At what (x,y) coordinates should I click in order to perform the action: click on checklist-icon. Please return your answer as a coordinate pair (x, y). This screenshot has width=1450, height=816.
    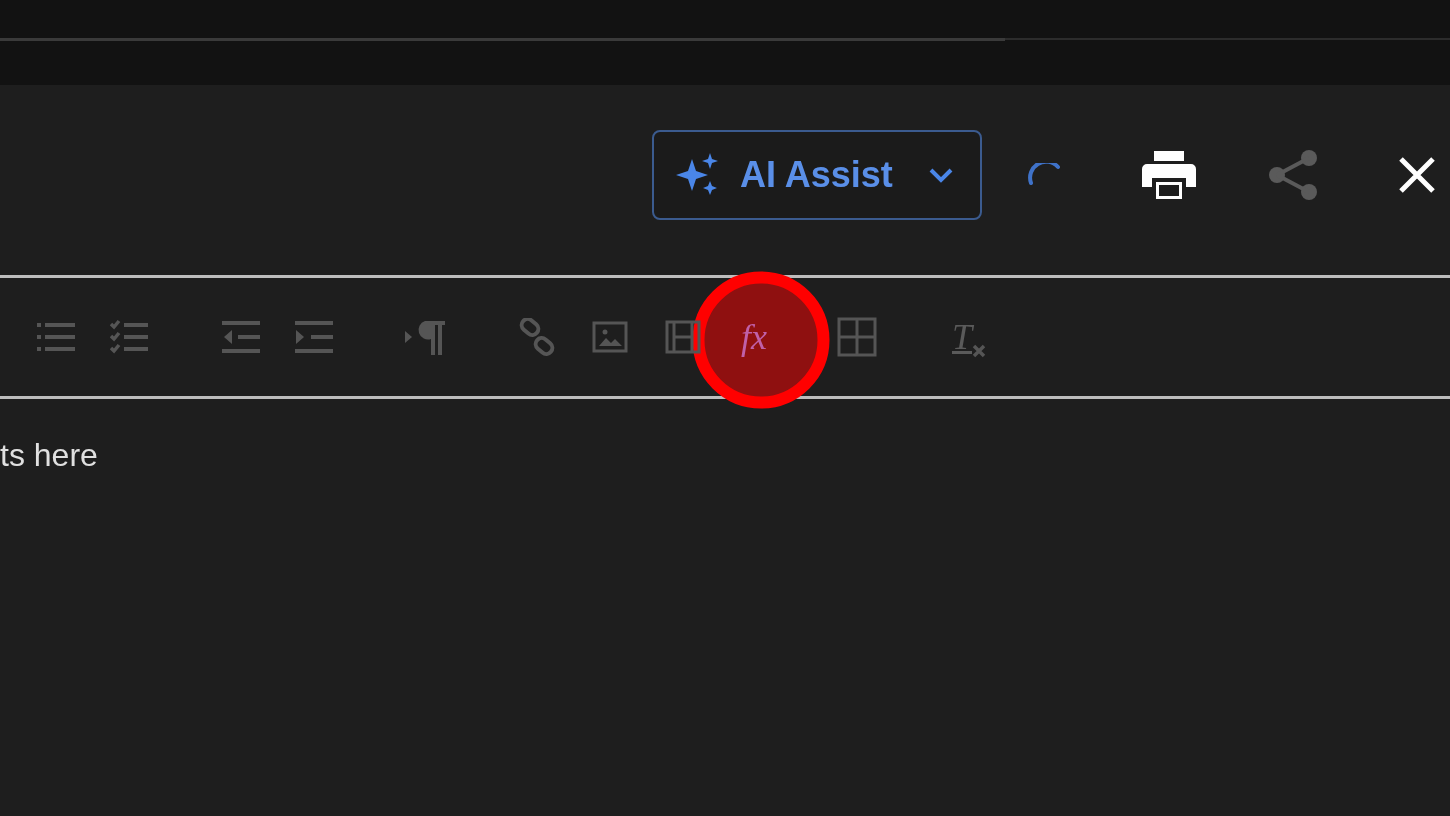
    Looking at the image, I should click on (129, 337).